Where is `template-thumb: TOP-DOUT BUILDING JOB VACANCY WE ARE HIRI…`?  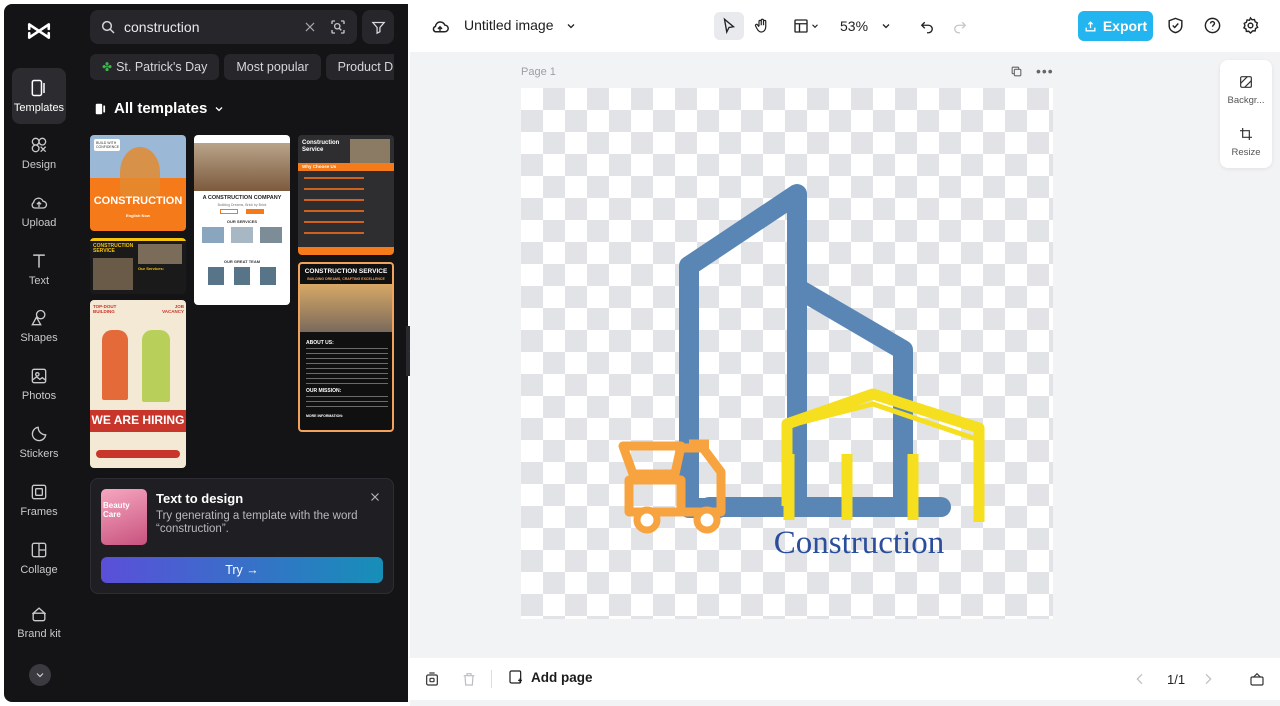 template-thumb: TOP-DOUT BUILDING JOB VACANCY WE ARE HIRI… is located at coordinates (138, 384).